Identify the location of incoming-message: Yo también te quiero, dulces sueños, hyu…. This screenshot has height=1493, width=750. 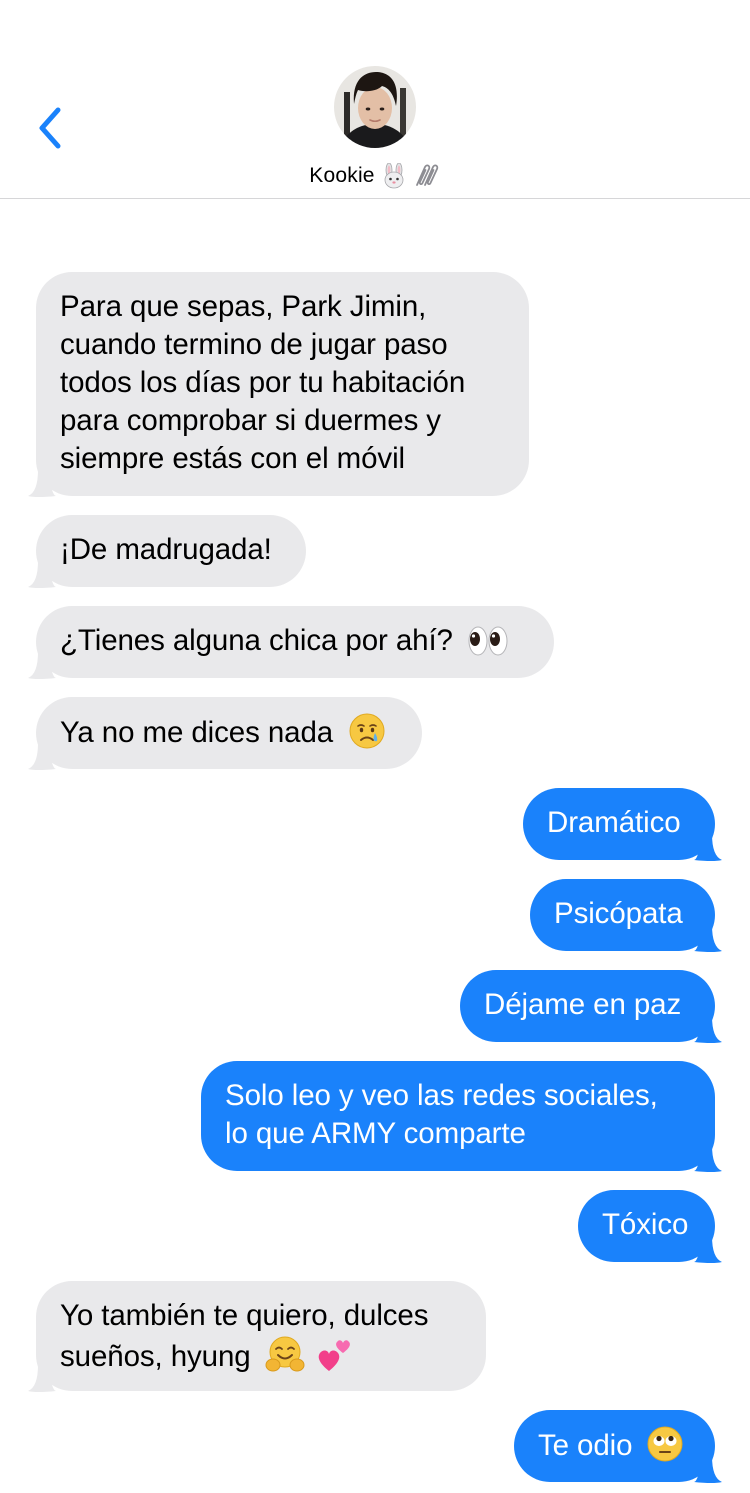
(261, 1336).